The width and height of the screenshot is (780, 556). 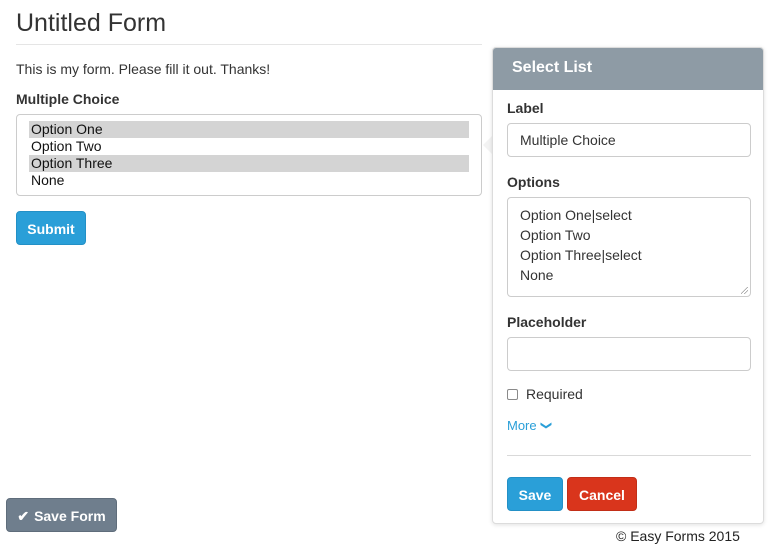 I want to click on placeholder-heading: Placeholder, so click(x=547, y=322).